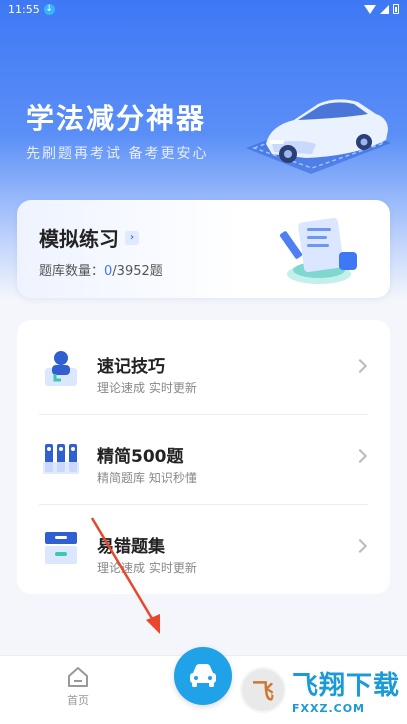 The width and height of the screenshot is (407, 724). What do you see at coordinates (24, 9) in the screenshot?
I see `status-time: 11:55` at bounding box center [24, 9].